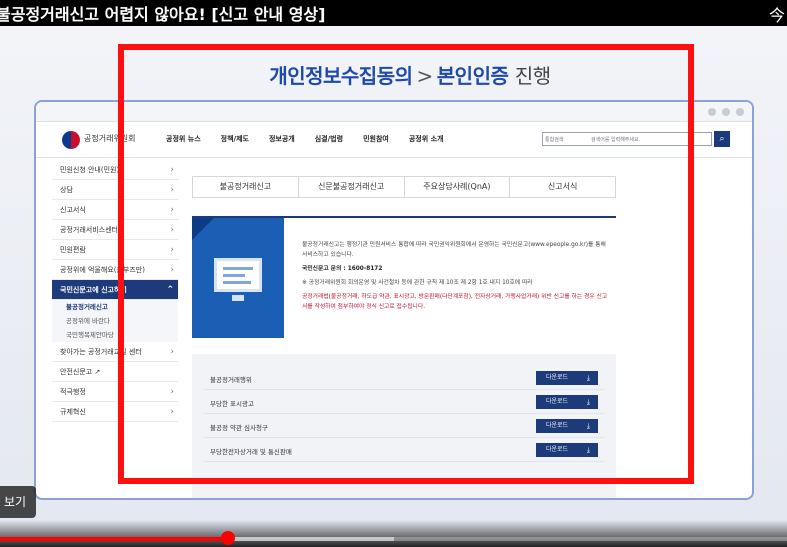  Describe the element at coordinates (73, 210) in the screenshot. I see `left-menu-label: 신고서식` at that location.